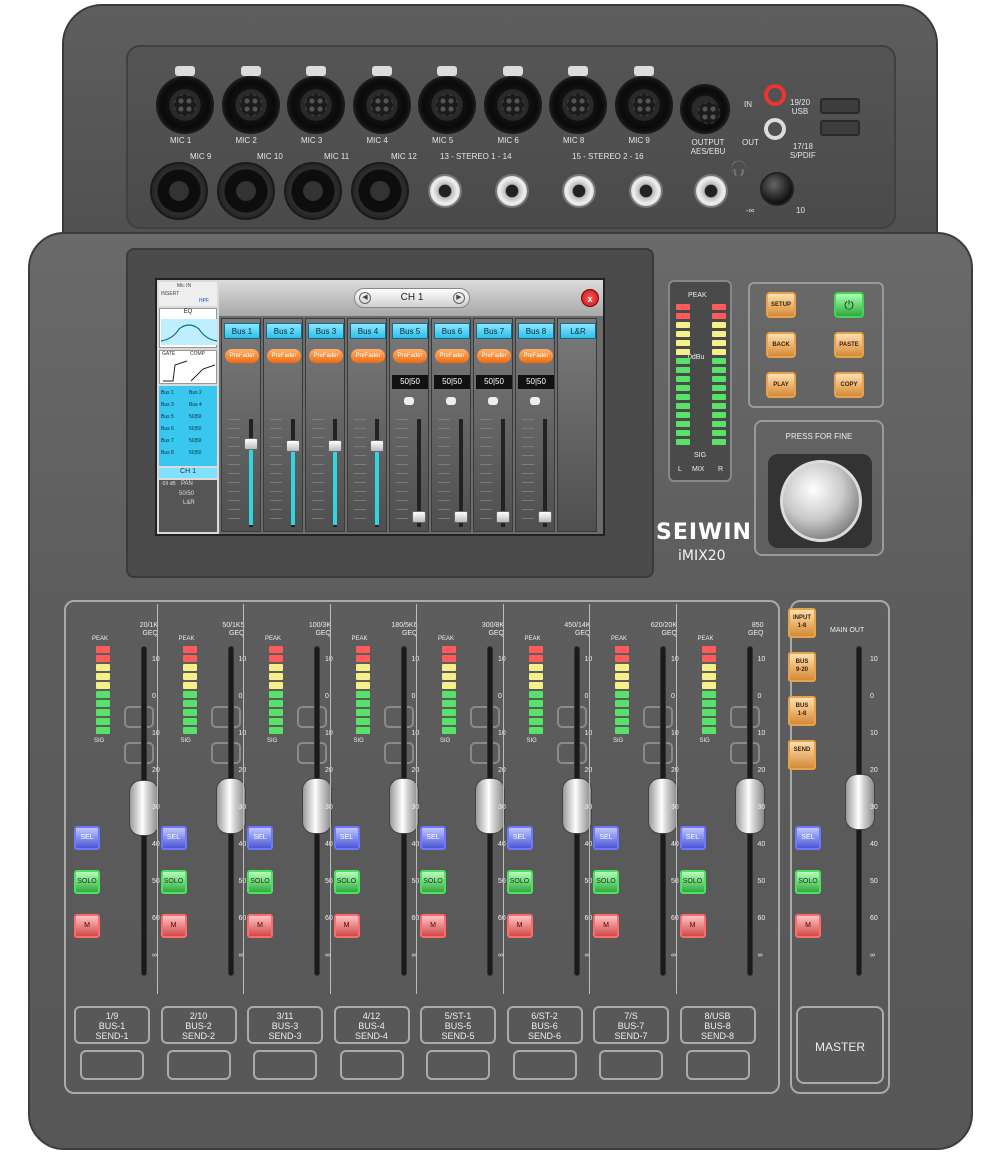 This screenshot has height=1155, width=1000. I want to click on paste-button: PASTE, so click(849, 345).